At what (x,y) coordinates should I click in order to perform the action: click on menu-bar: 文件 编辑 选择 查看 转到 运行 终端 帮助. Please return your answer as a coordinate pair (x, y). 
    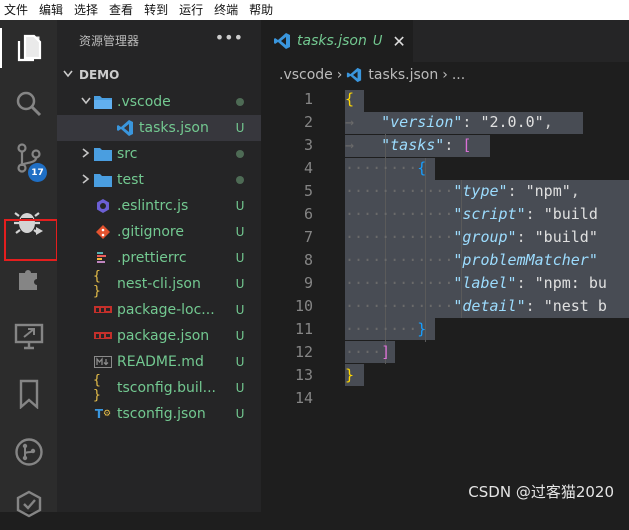
    Looking at the image, I should click on (314, 10).